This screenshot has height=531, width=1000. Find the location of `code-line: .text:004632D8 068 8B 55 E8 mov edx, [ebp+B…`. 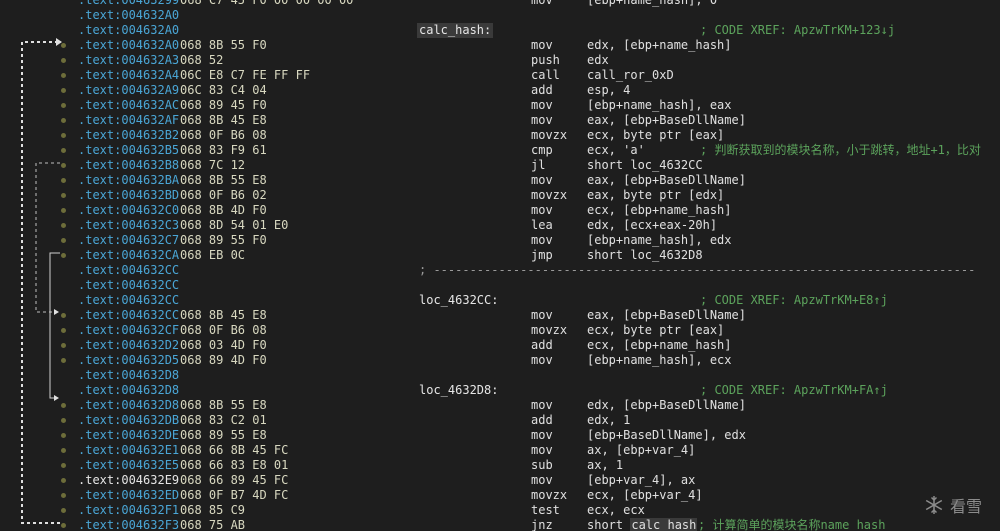

code-line: .text:004632D8 068 8B 55 E8 mov edx, [ebp+B… is located at coordinates (500, 405).